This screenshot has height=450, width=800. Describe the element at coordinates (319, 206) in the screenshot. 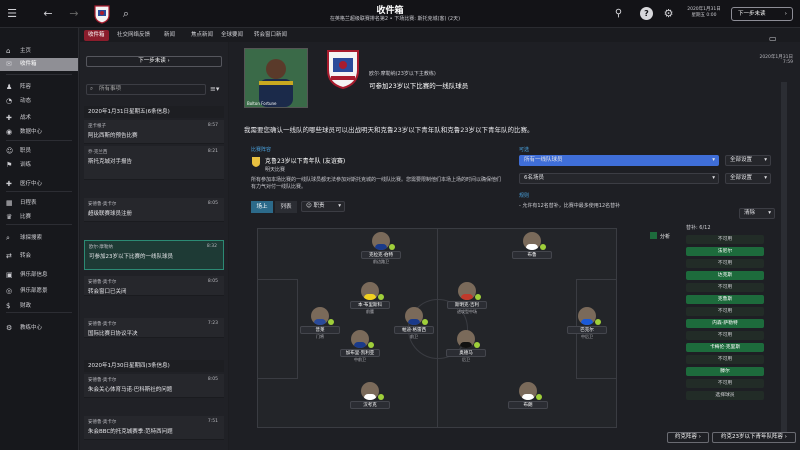

I see `role-dropdown-label: 职责` at that location.